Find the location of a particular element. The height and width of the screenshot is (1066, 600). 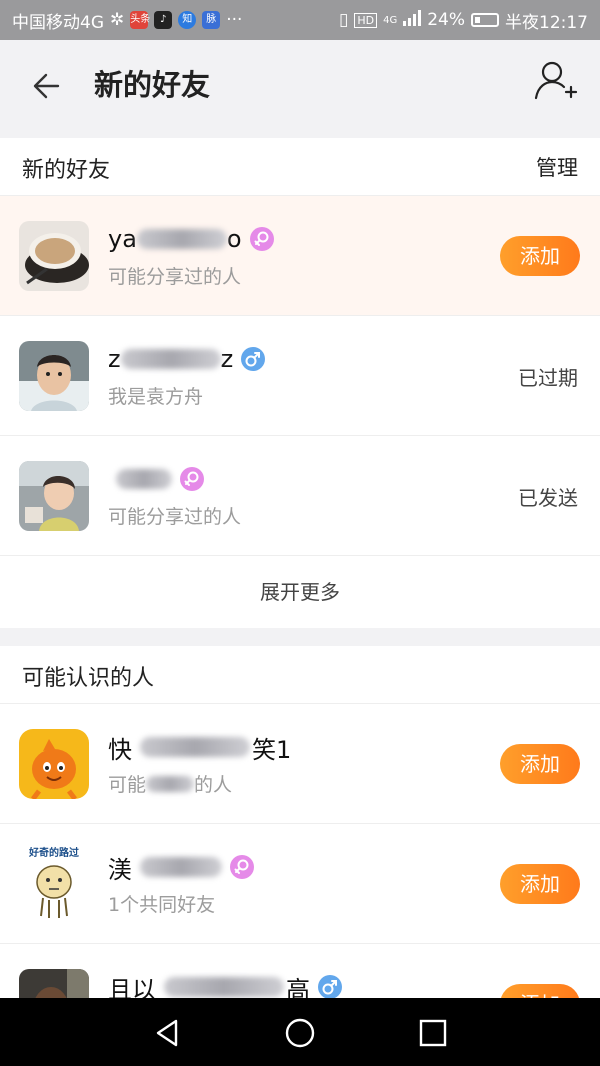

subtitle-tail: 的人 is located at coordinates (213, 785).